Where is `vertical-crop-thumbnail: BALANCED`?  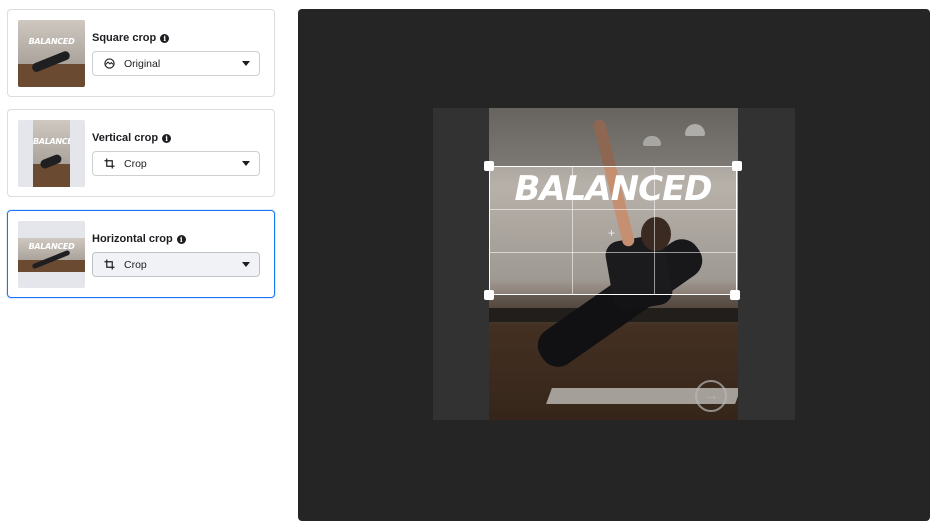 vertical-crop-thumbnail: BALANCED is located at coordinates (51, 153).